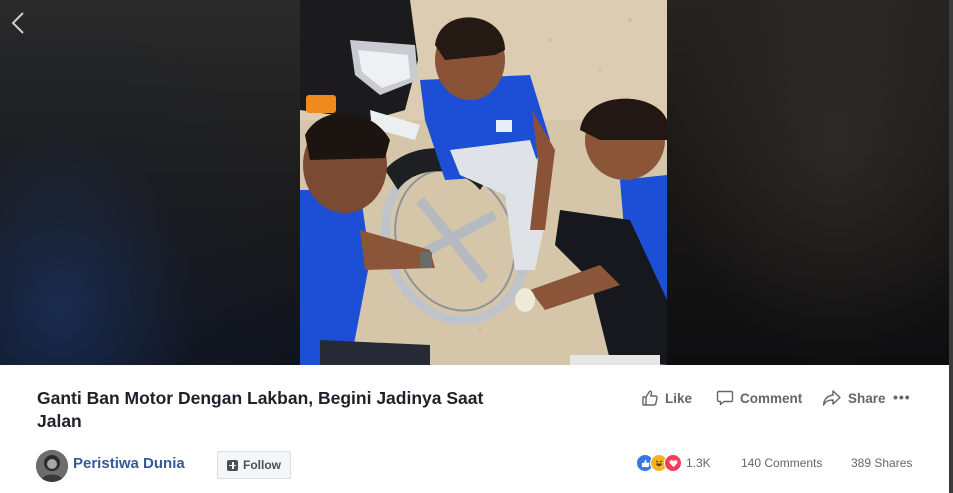 The width and height of the screenshot is (953, 493). I want to click on page-name-link: Peristiwa Dunia, so click(129, 463).